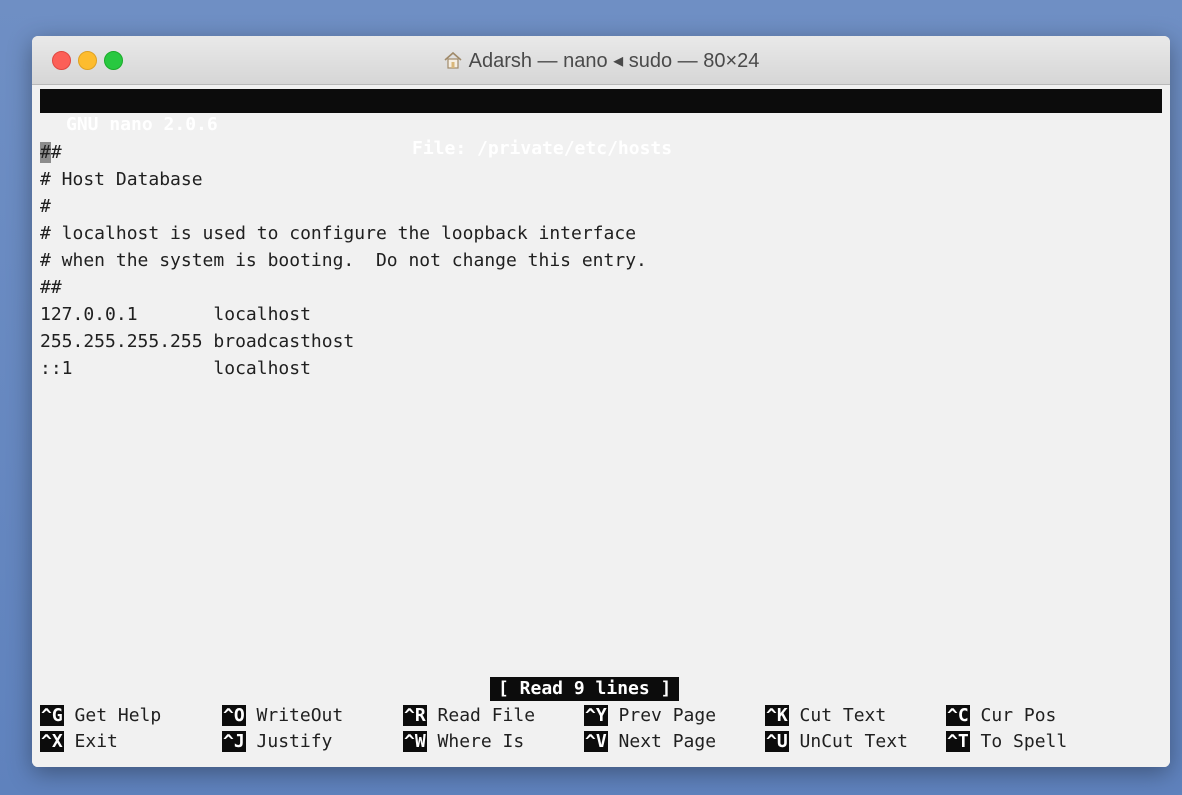 Image resolution: width=1182 pixels, height=795 pixels. I want to click on shortcut-label: Next Page, so click(667, 741).